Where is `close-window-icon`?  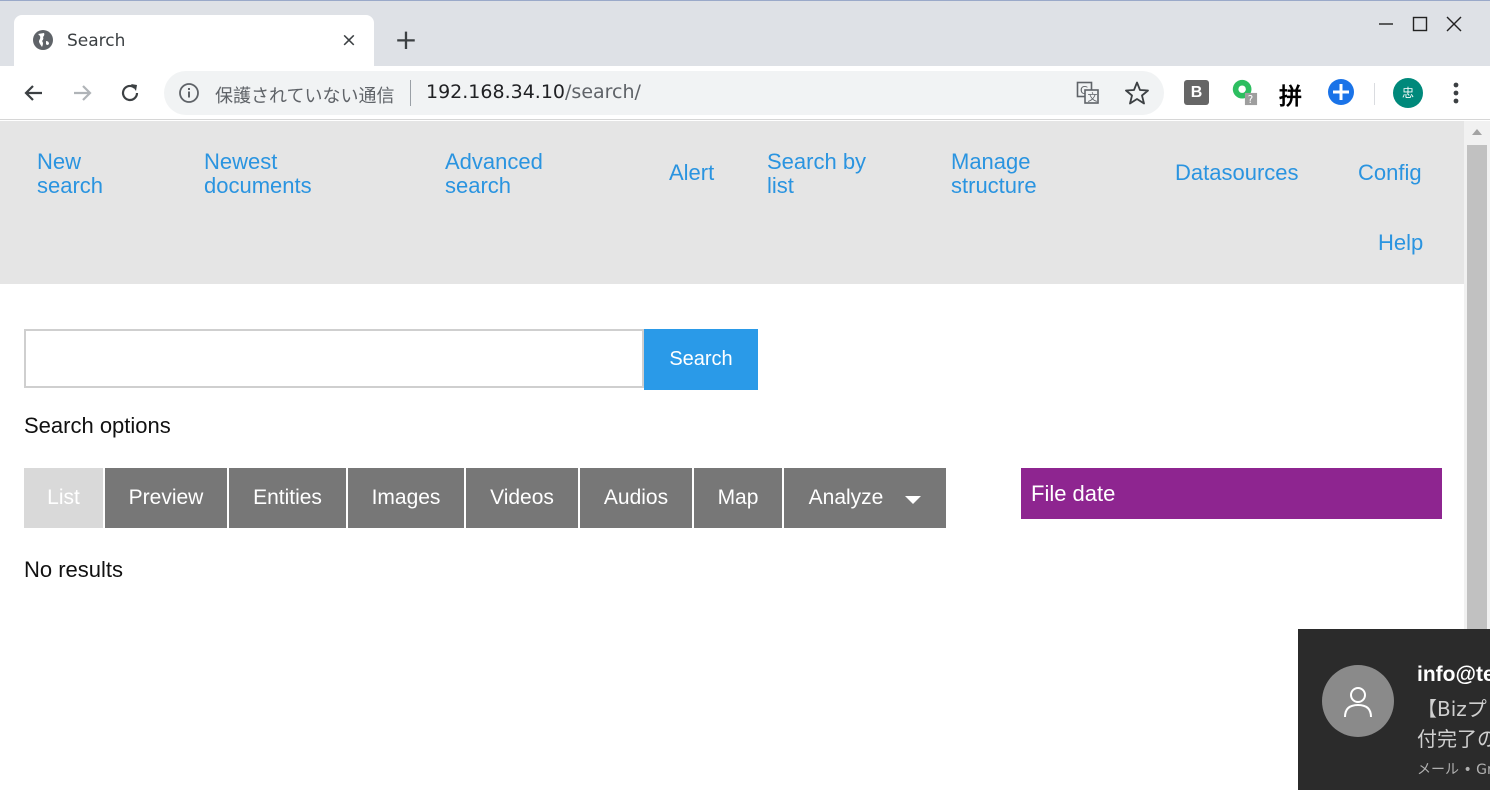
close-window-icon is located at coordinates (1454, 24).